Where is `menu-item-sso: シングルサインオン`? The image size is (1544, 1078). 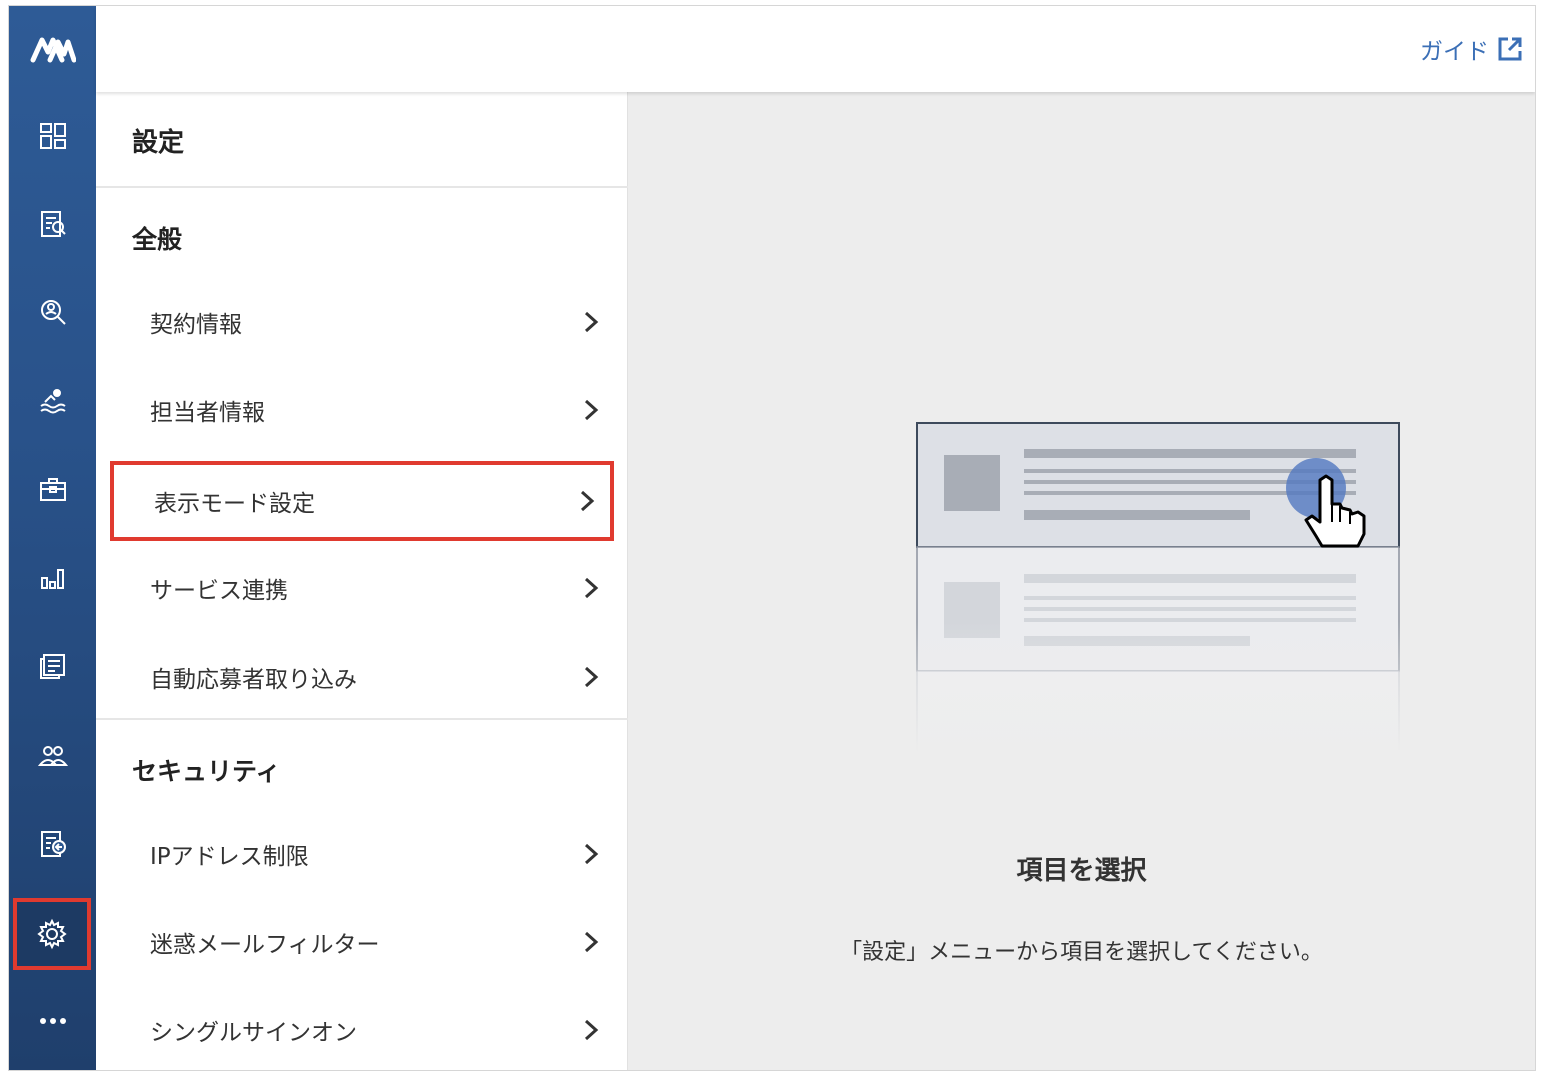
menu-item-sso: シングルサインオン is located at coordinates (362, 1030).